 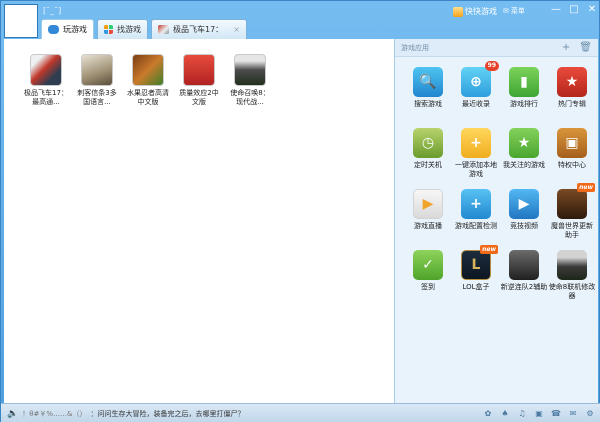 I want to click on app-search-games: 🔍 搜索游戏, so click(x=428, y=92).